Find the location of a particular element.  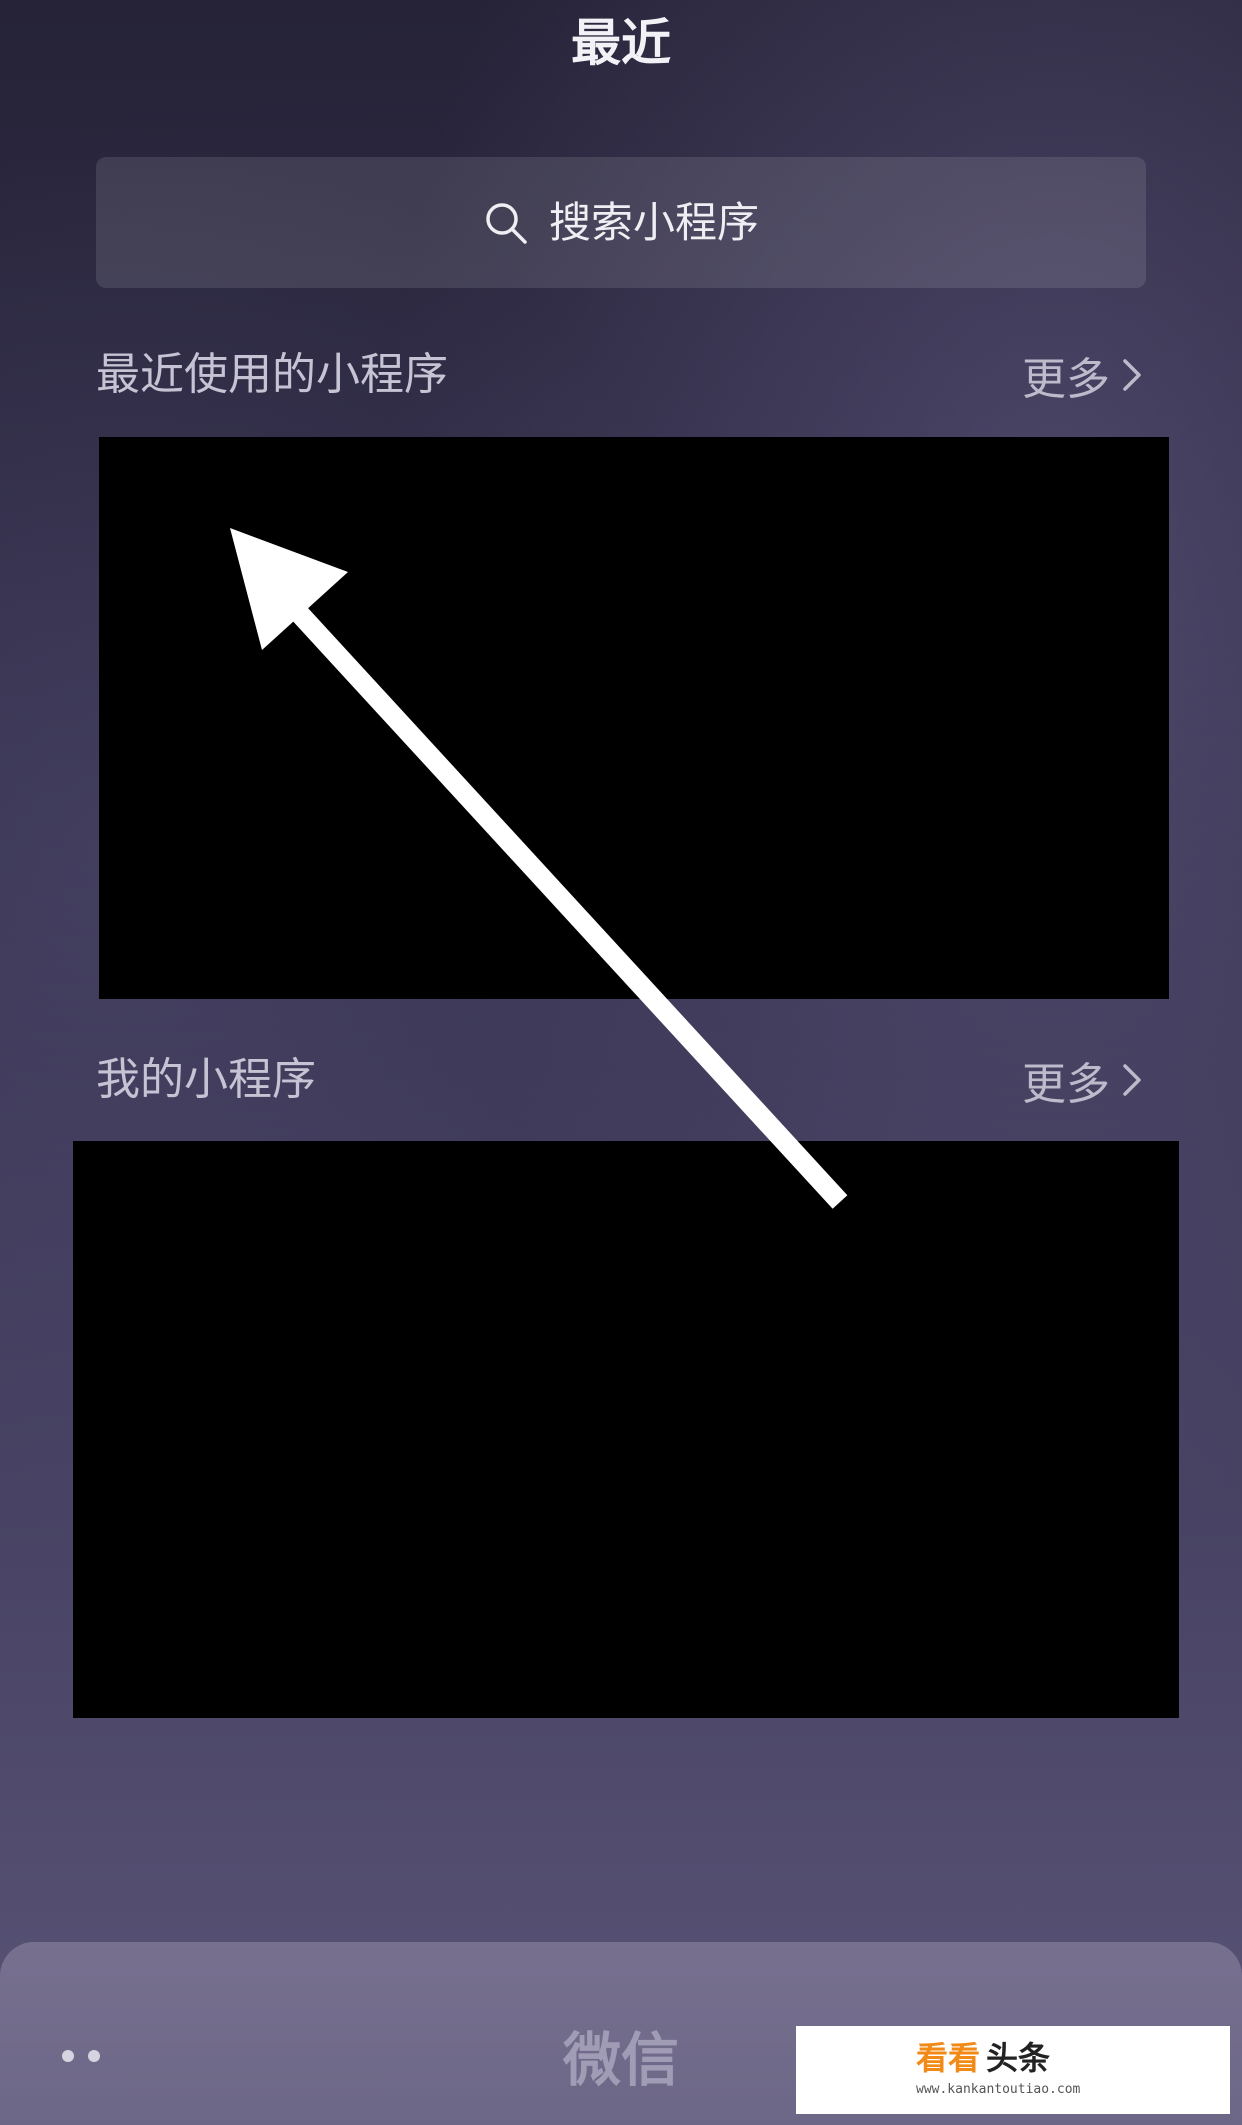

more-button-recent: 更多 is located at coordinates (1084, 375).